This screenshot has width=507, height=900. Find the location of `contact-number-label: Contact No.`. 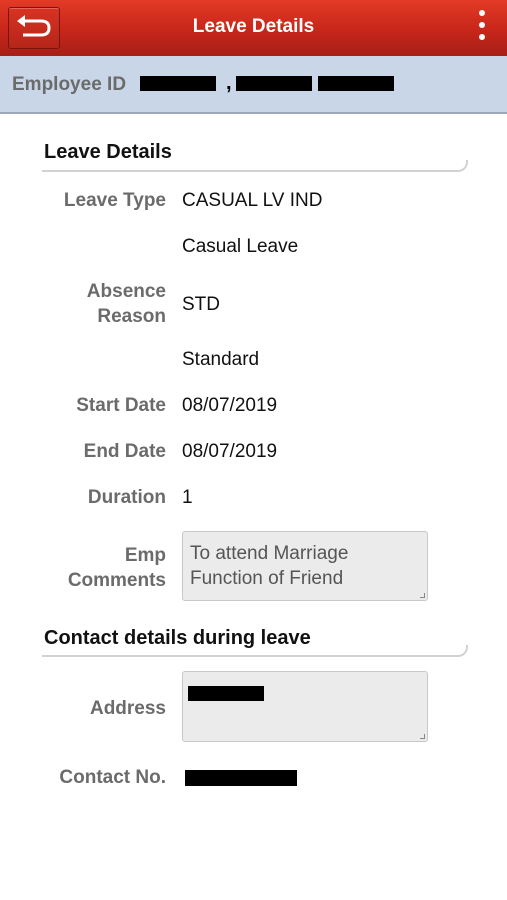

contact-number-label: Contact No. is located at coordinates (112, 777).